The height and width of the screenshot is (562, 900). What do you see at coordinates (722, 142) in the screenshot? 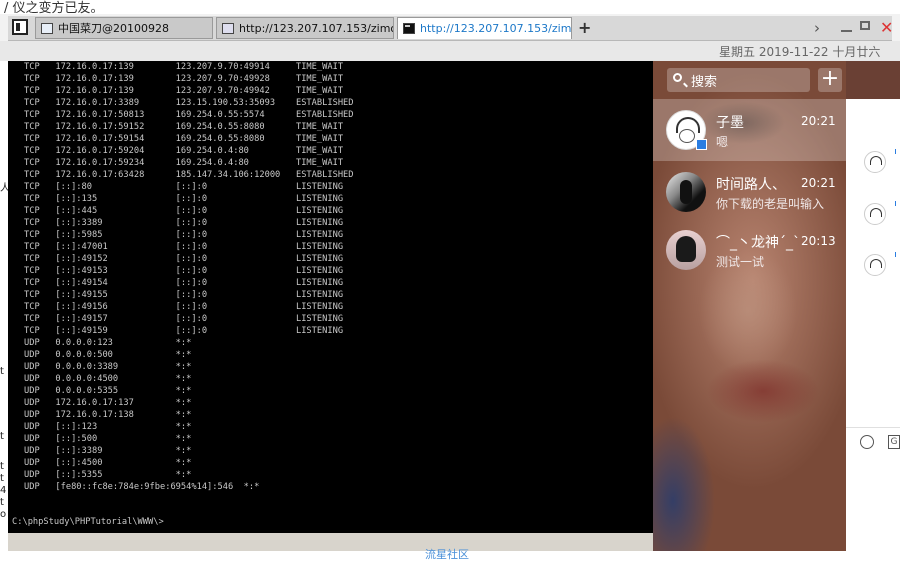
I see `chat-preview: 嗯` at bounding box center [722, 142].